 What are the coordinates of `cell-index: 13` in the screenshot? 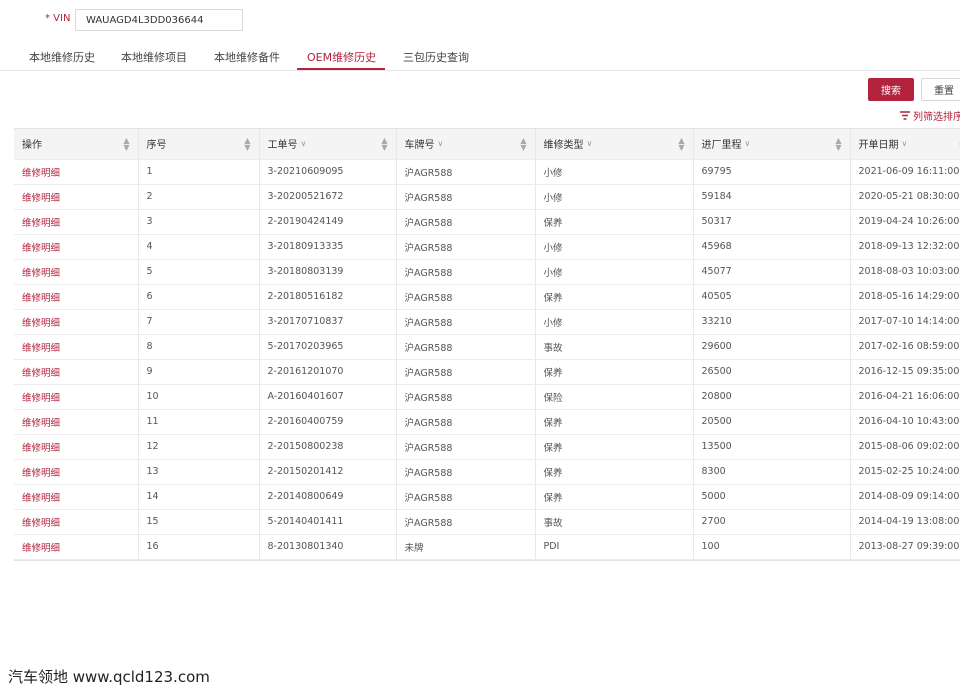 It's located at (199, 472).